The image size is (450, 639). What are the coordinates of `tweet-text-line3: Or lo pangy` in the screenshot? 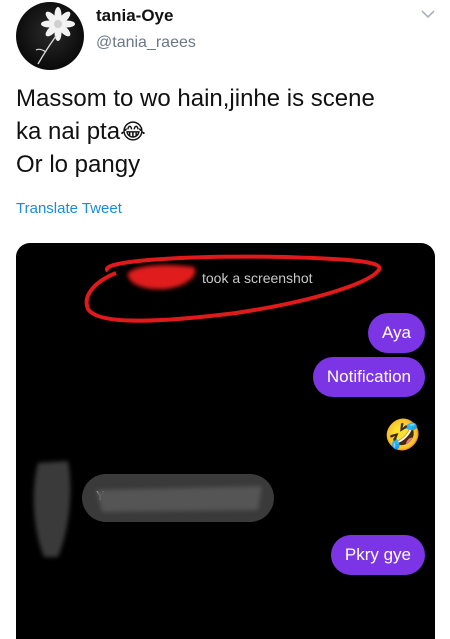 It's located at (78, 164).